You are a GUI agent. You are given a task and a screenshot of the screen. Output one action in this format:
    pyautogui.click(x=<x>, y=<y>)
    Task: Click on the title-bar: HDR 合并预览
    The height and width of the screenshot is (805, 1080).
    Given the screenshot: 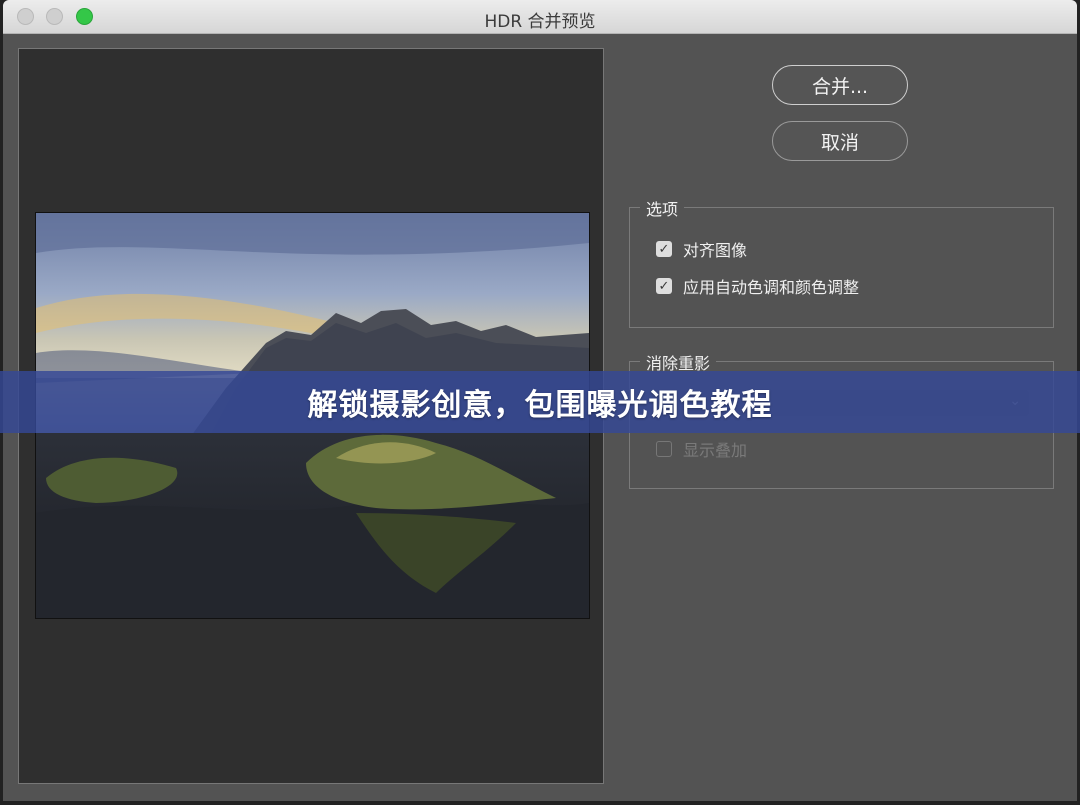 What is the action you would take?
    pyautogui.click(x=540, y=17)
    